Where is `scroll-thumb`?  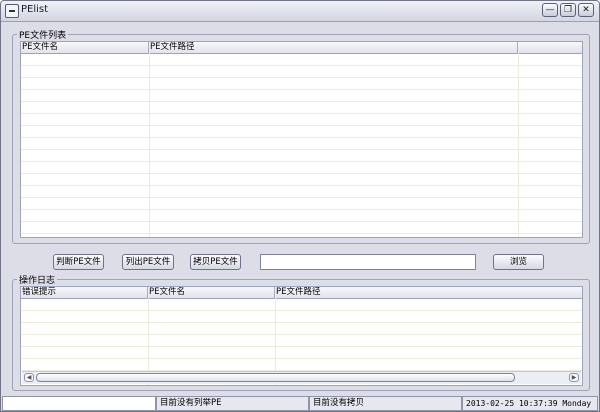
scroll-thumb is located at coordinates (275, 377).